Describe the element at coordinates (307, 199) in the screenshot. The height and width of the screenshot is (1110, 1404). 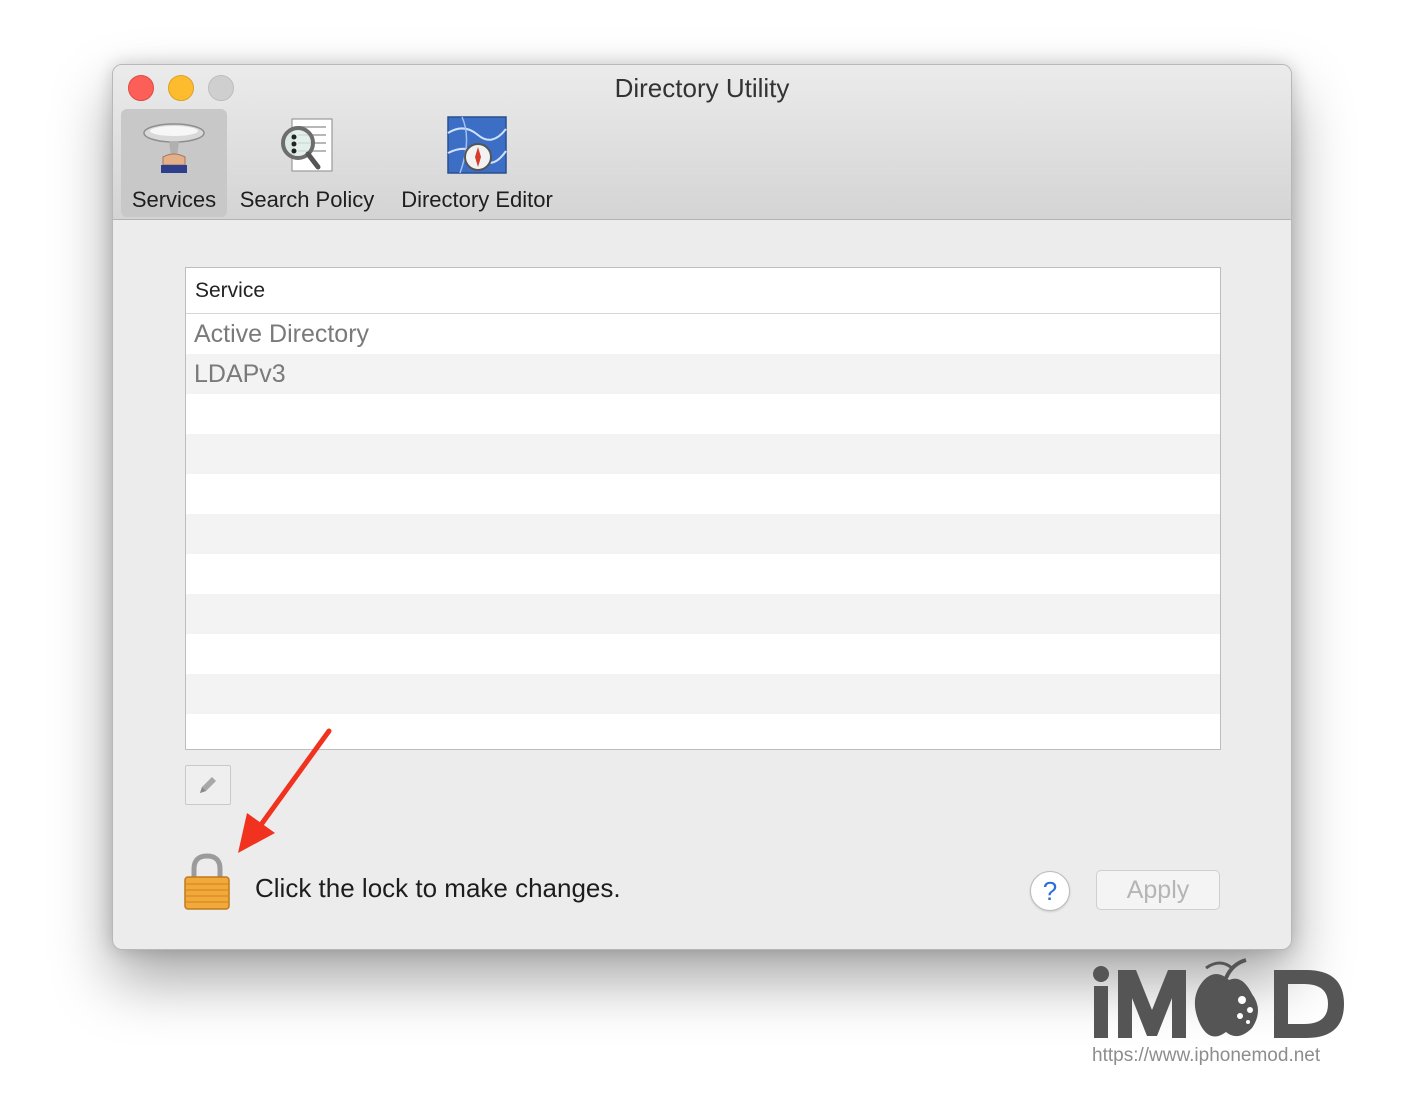
I see `toolbar-label-search-policy: Search Policy` at that location.